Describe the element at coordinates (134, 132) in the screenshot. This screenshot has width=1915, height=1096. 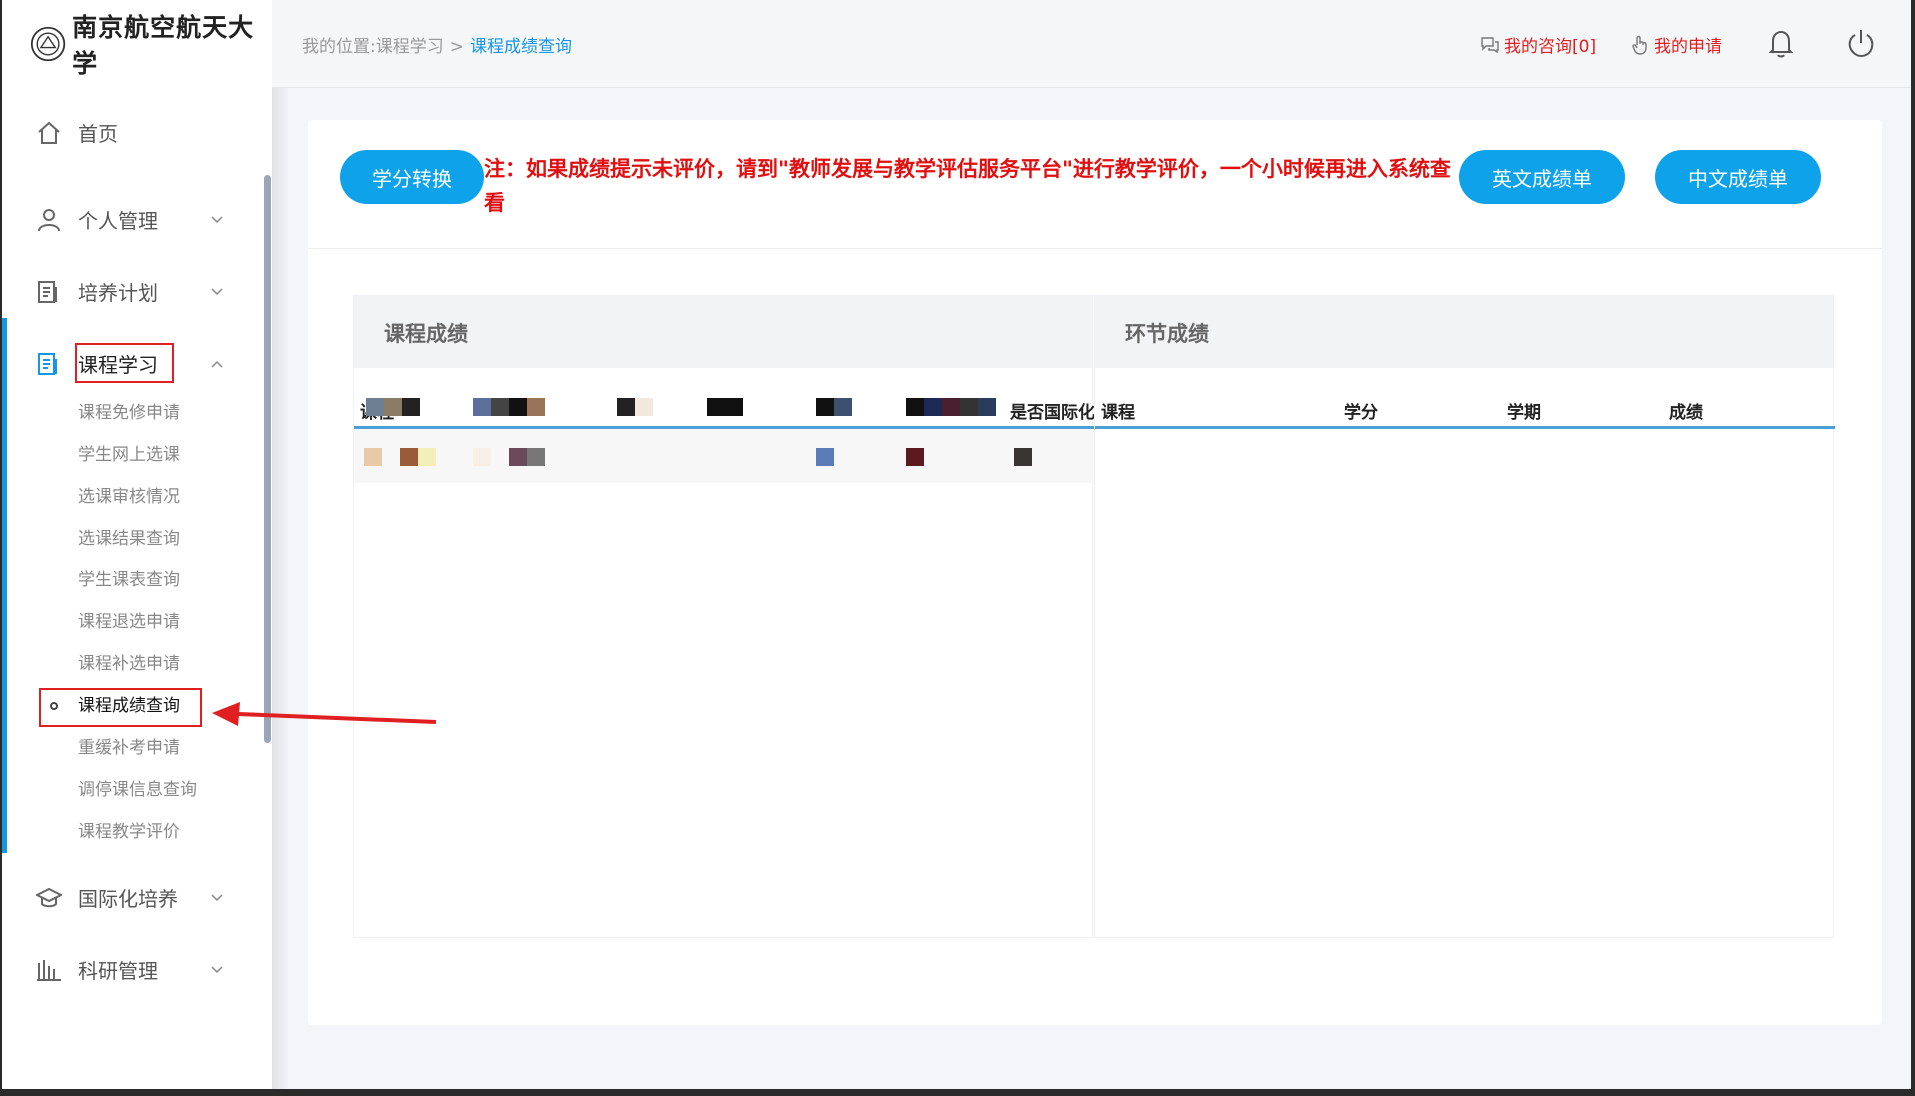
I see `sidebar-item-home: 首页` at that location.